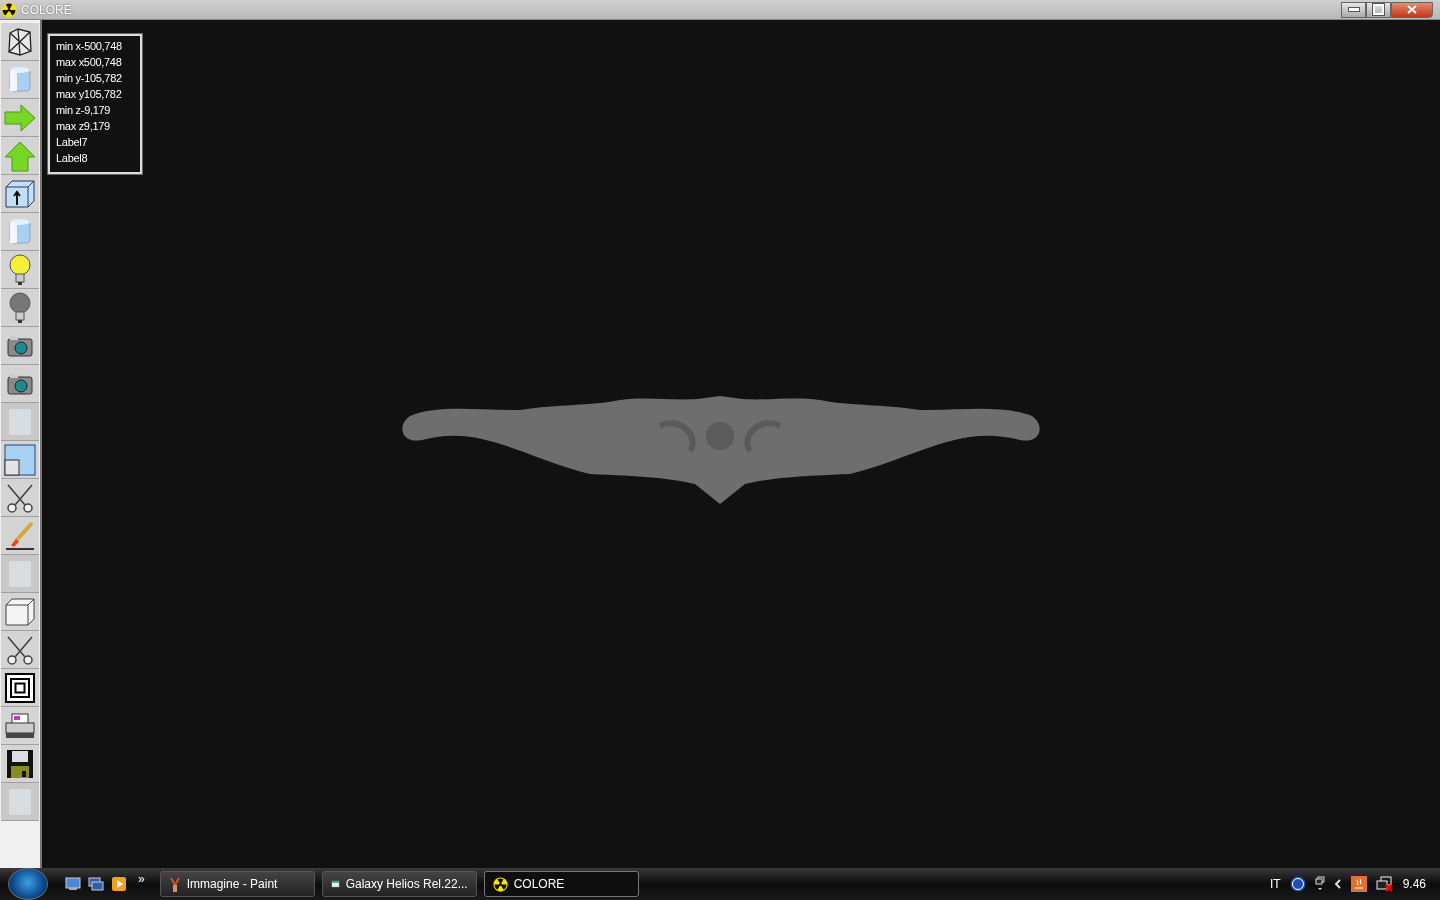 The image size is (1440, 900). What do you see at coordinates (1384, 884) in the screenshot?
I see `network-disconnected-icon` at bounding box center [1384, 884].